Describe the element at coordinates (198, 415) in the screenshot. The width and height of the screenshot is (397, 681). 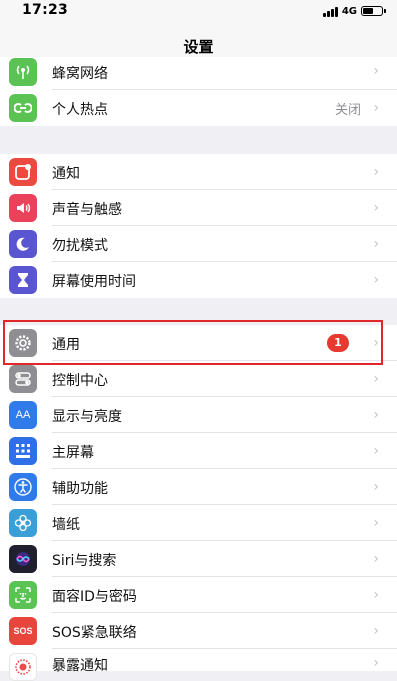
I see `settings-row-display-brightness: AA 显示与亮度 ›` at that location.